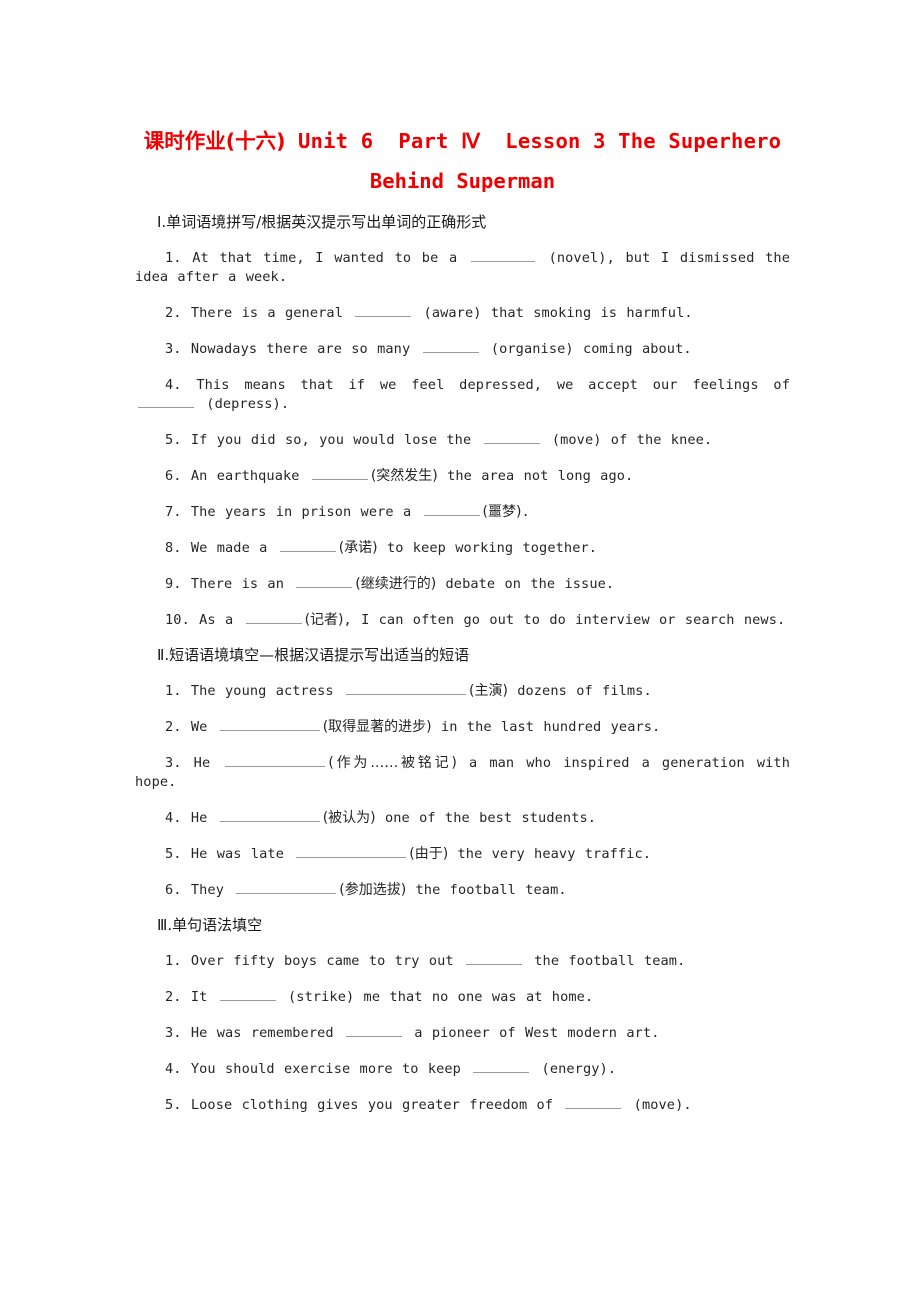  I want to click on question-text: (move)., so click(658, 1105).